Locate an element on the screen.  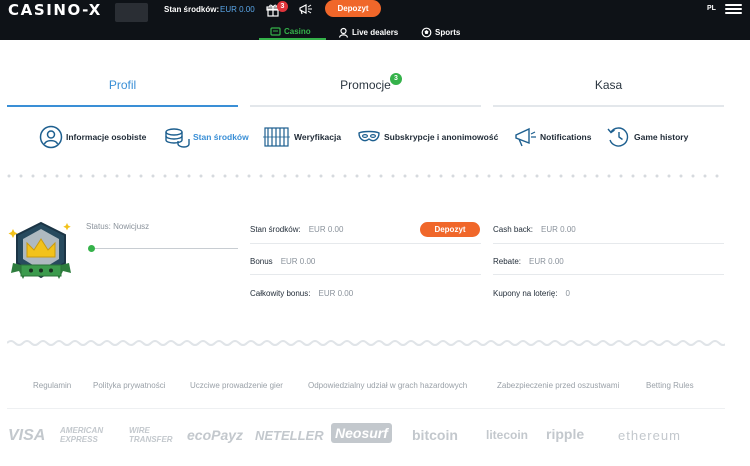
rebate-label: Rebate: is located at coordinates (507, 261).